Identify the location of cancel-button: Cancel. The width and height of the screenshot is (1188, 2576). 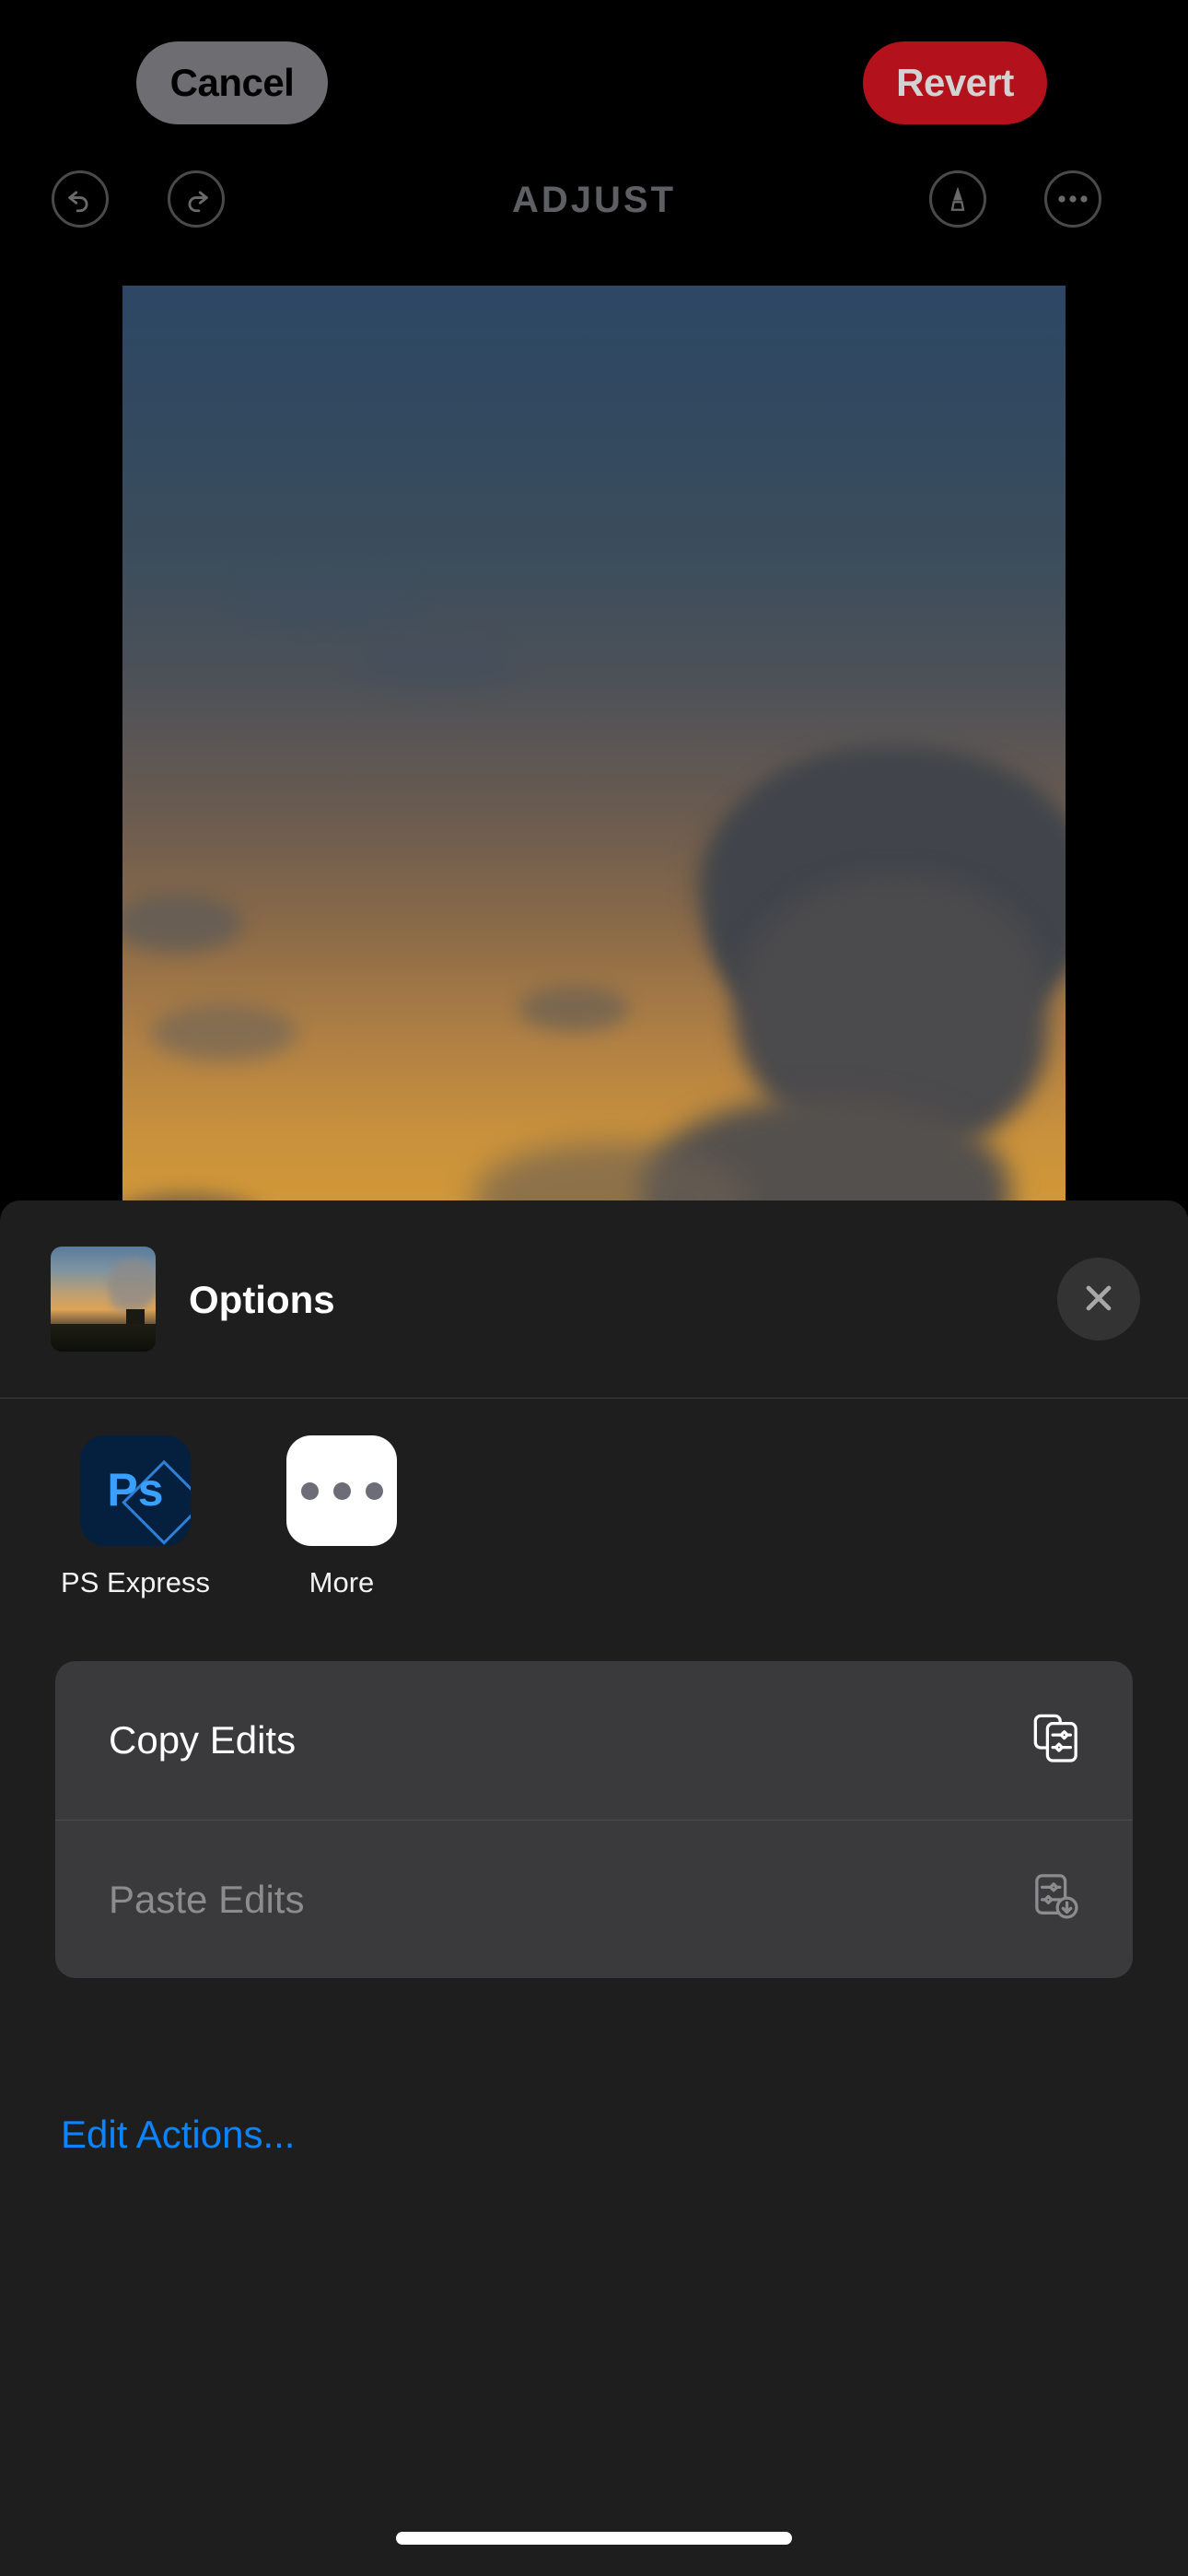
(232, 82).